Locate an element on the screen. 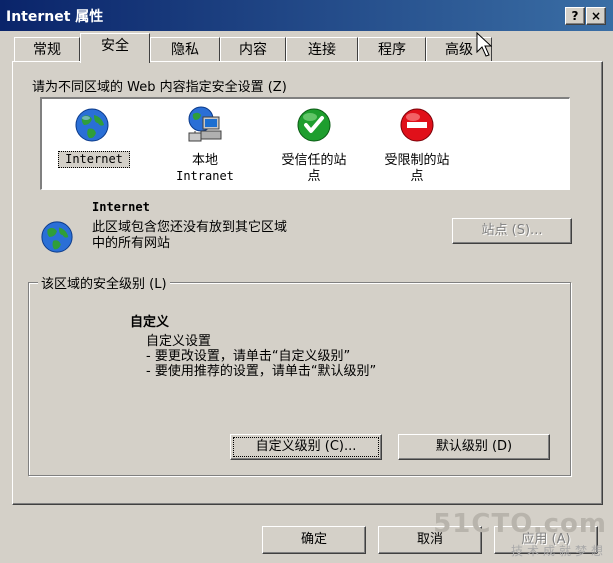  close-button: × is located at coordinates (596, 16).